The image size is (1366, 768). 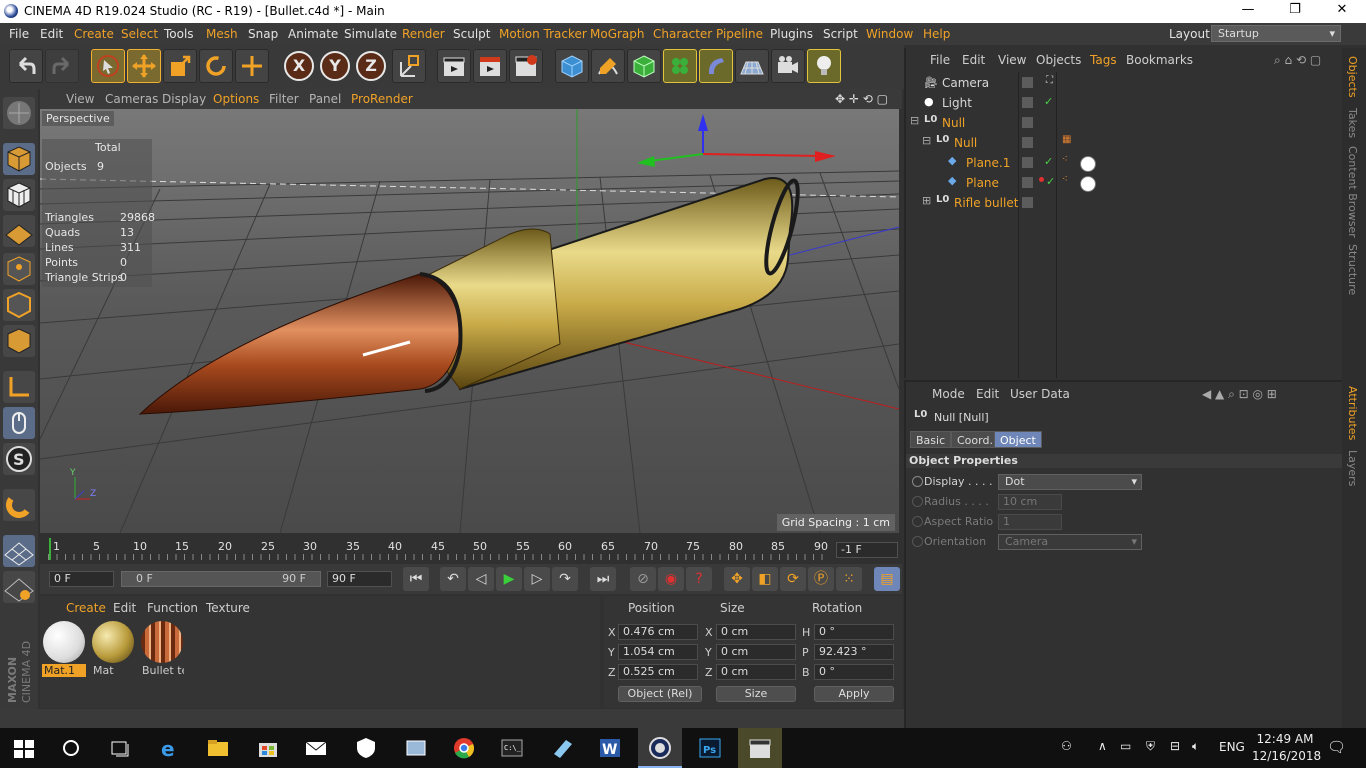 What do you see at coordinates (417, 748) in the screenshot?
I see `photos-app-icon` at bounding box center [417, 748].